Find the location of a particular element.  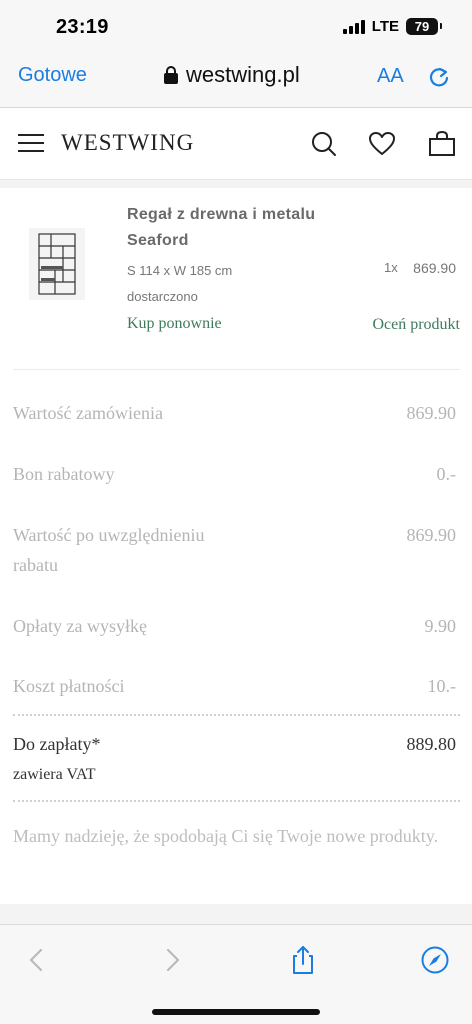

summary-value-shipping: 9.90 is located at coordinates (440, 626).